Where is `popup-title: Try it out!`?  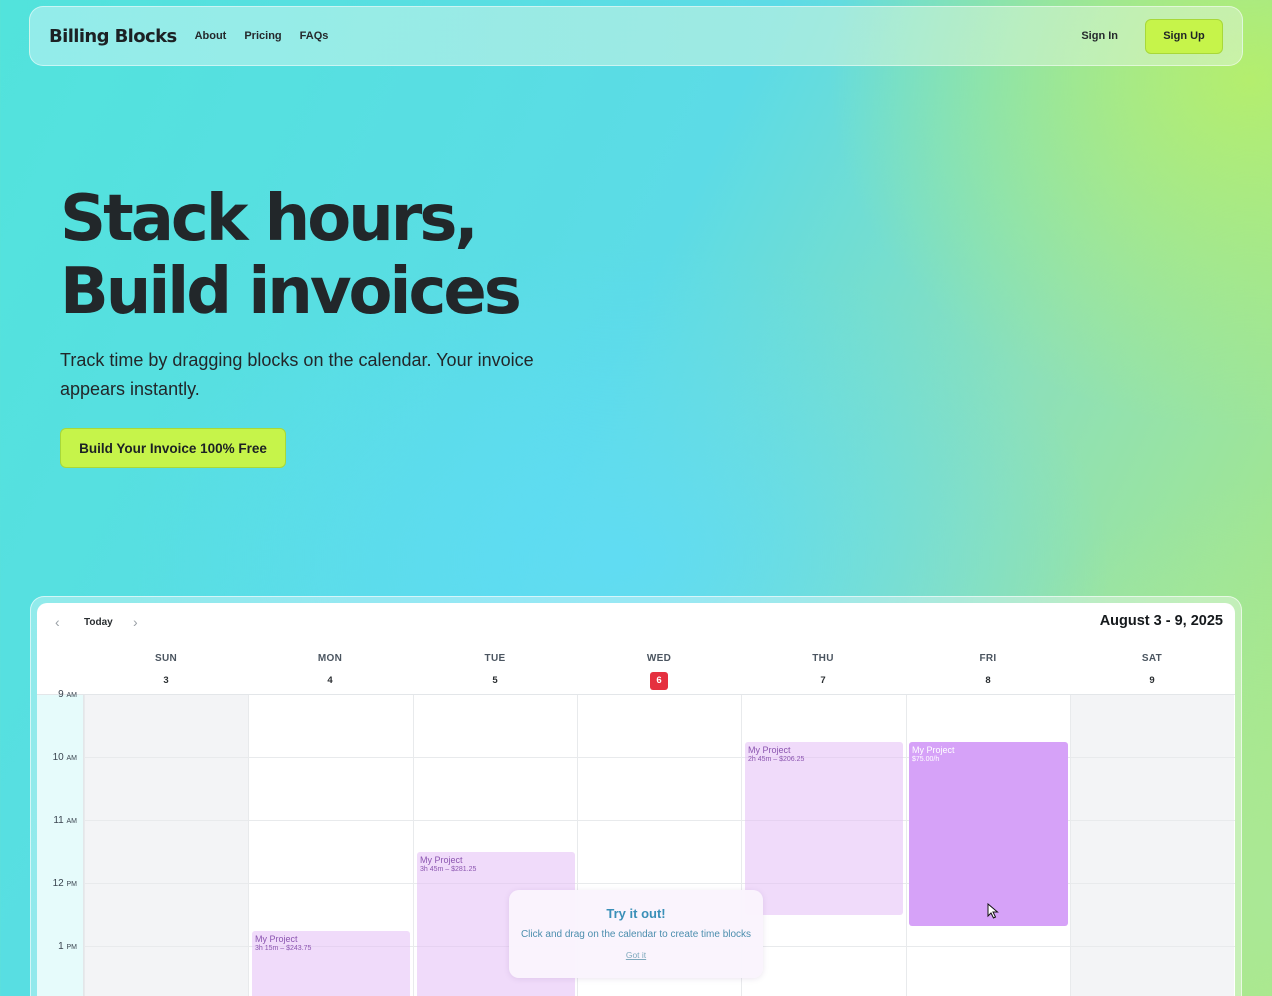
popup-title: Try it out! is located at coordinates (636, 913).